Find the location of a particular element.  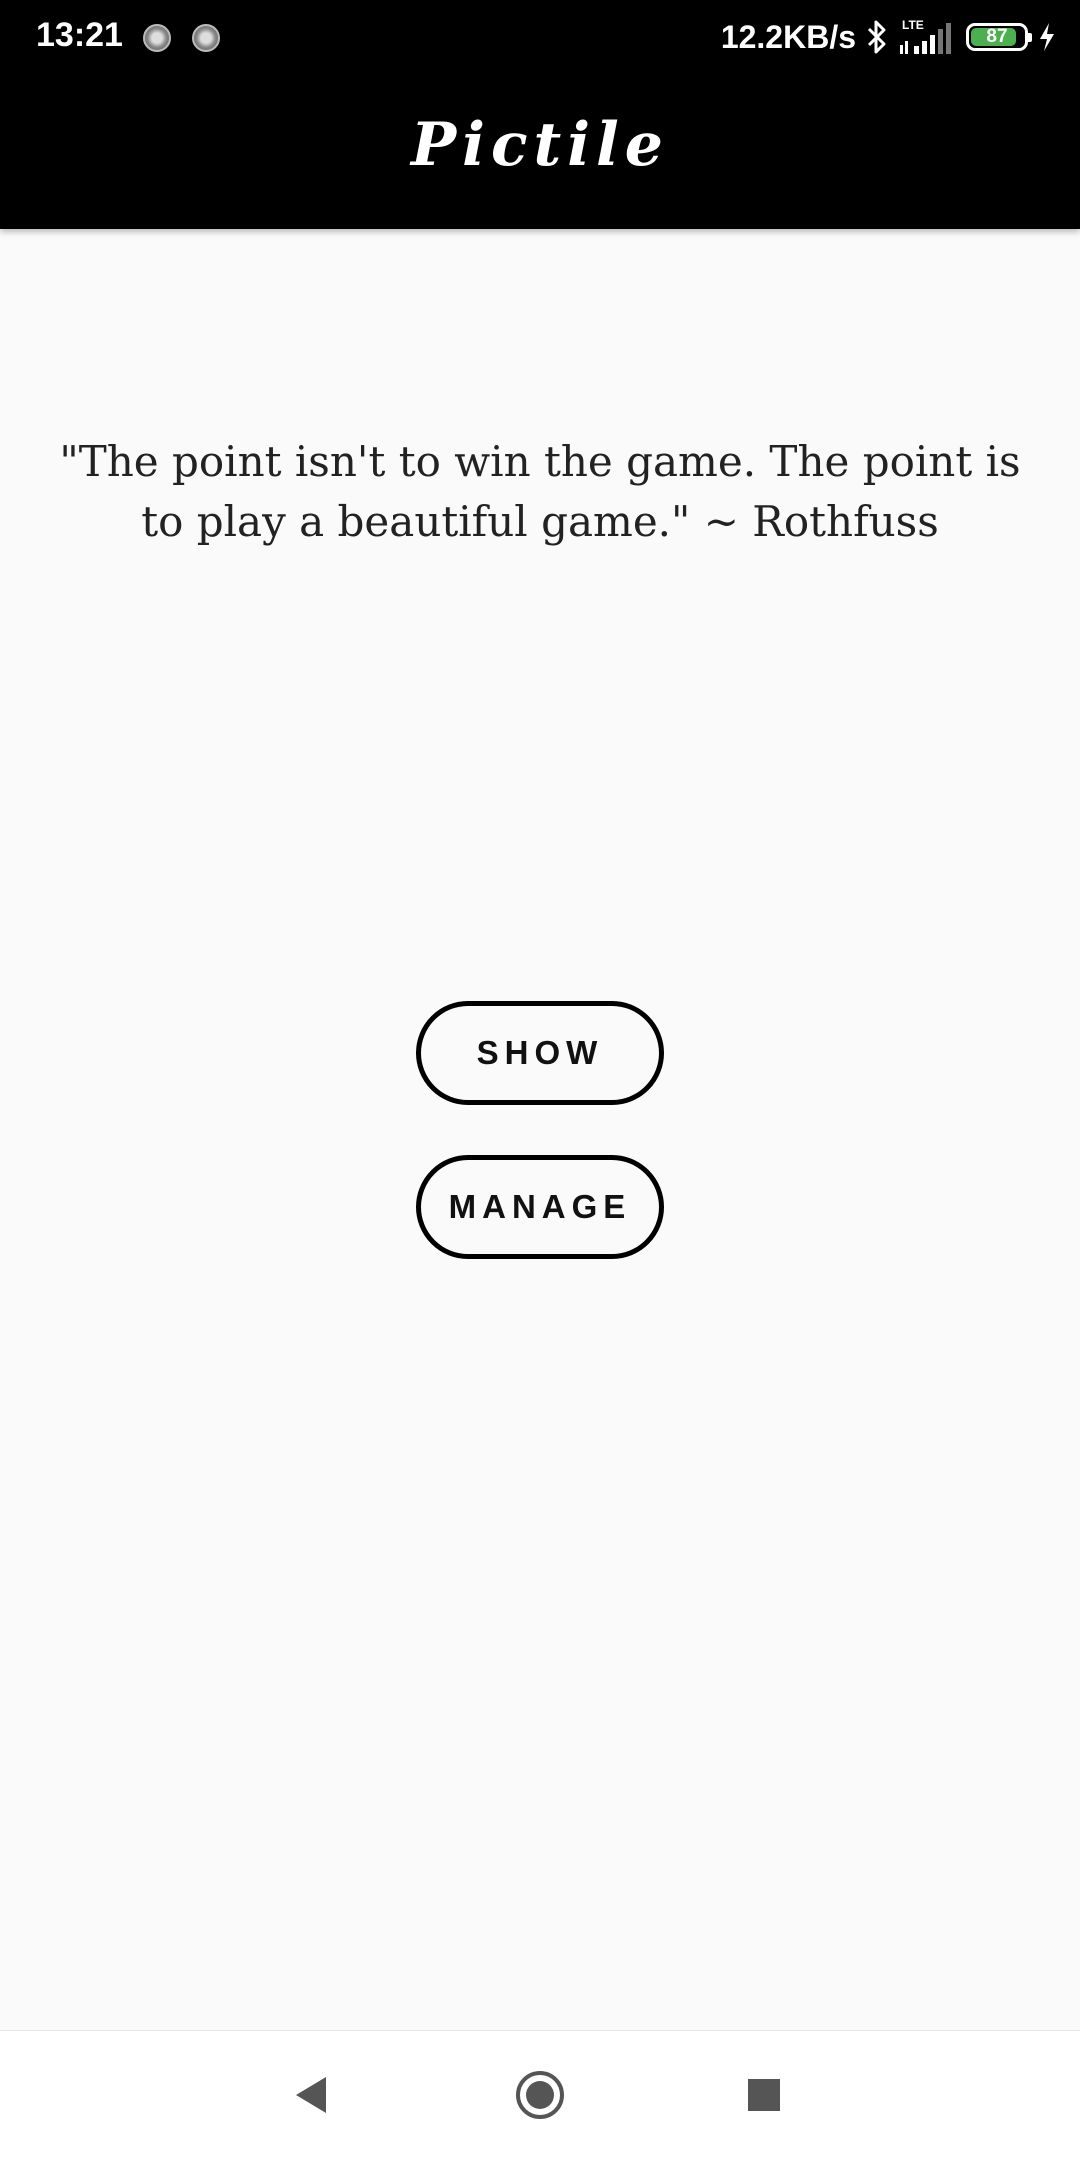

battery-icon: 87 is located at coordinates (999, 37).